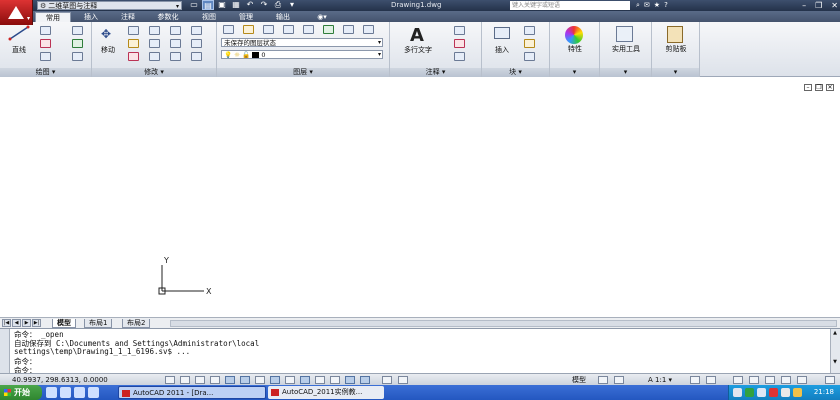  I want to click on ellipse-icon, so click(77, 56).